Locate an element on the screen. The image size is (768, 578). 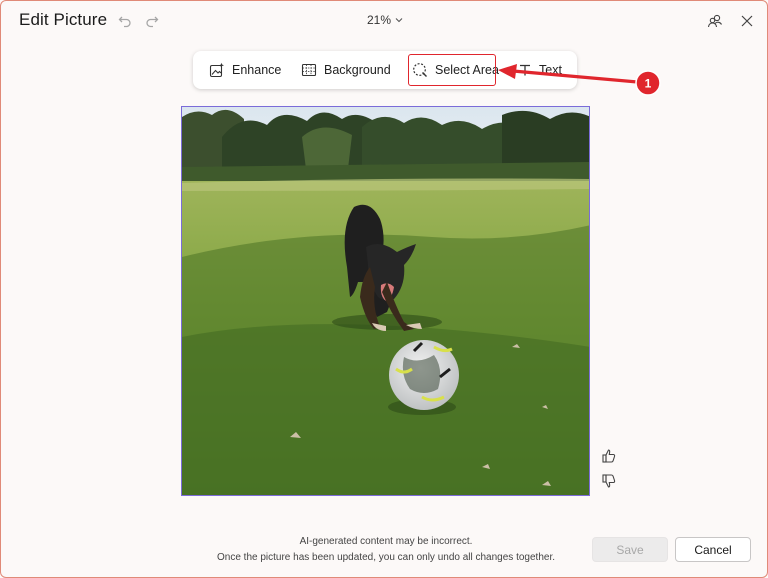
background-button: Background is located at coordinates (346, 70).